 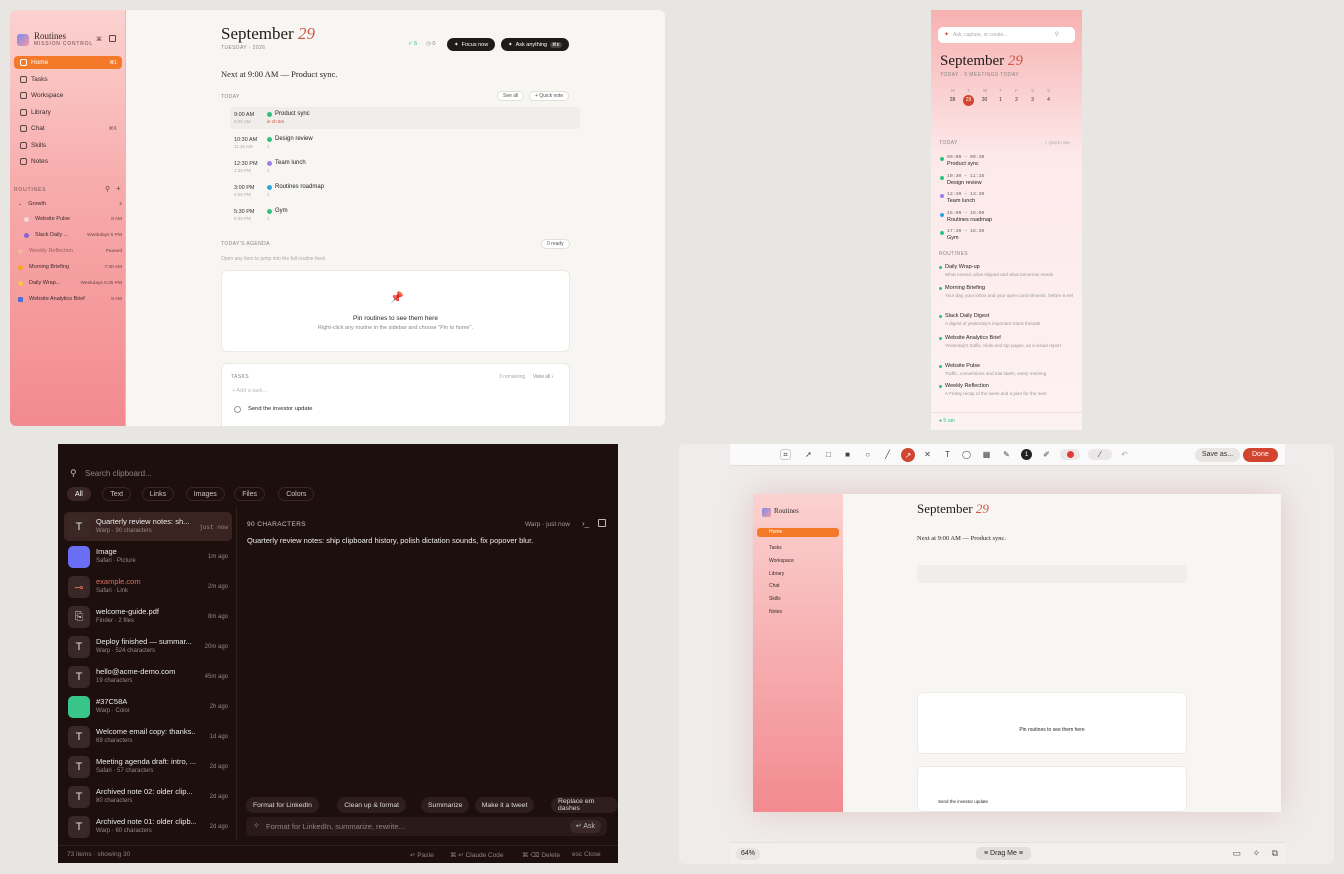 I want to click on drag-handle: ≡ Drag Me ≡, so click(x=1003, y=853).